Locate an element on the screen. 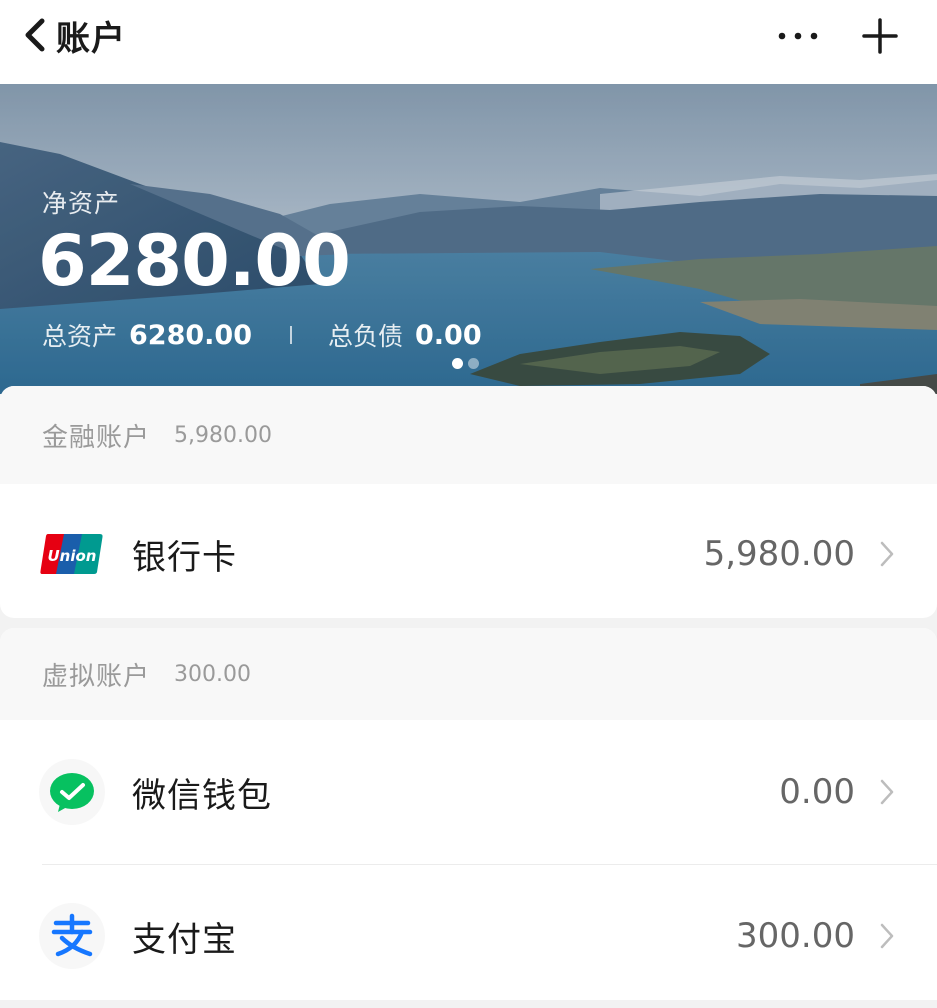 This screenshot has width=937, height=1008. carousel-dot is located at coordinates (473, 363).